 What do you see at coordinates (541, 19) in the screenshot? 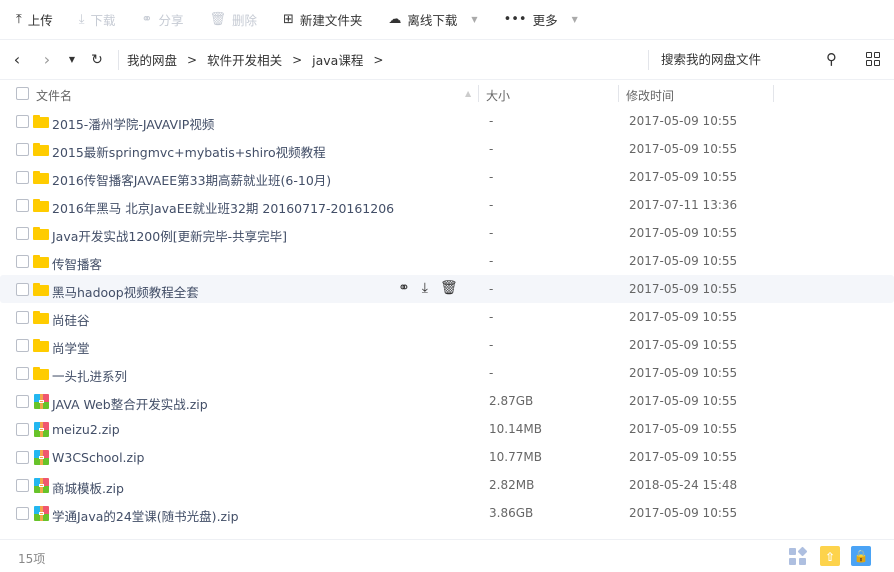
I see `more-button: ••• 更多 ▼` at bounding box center [541, 19].